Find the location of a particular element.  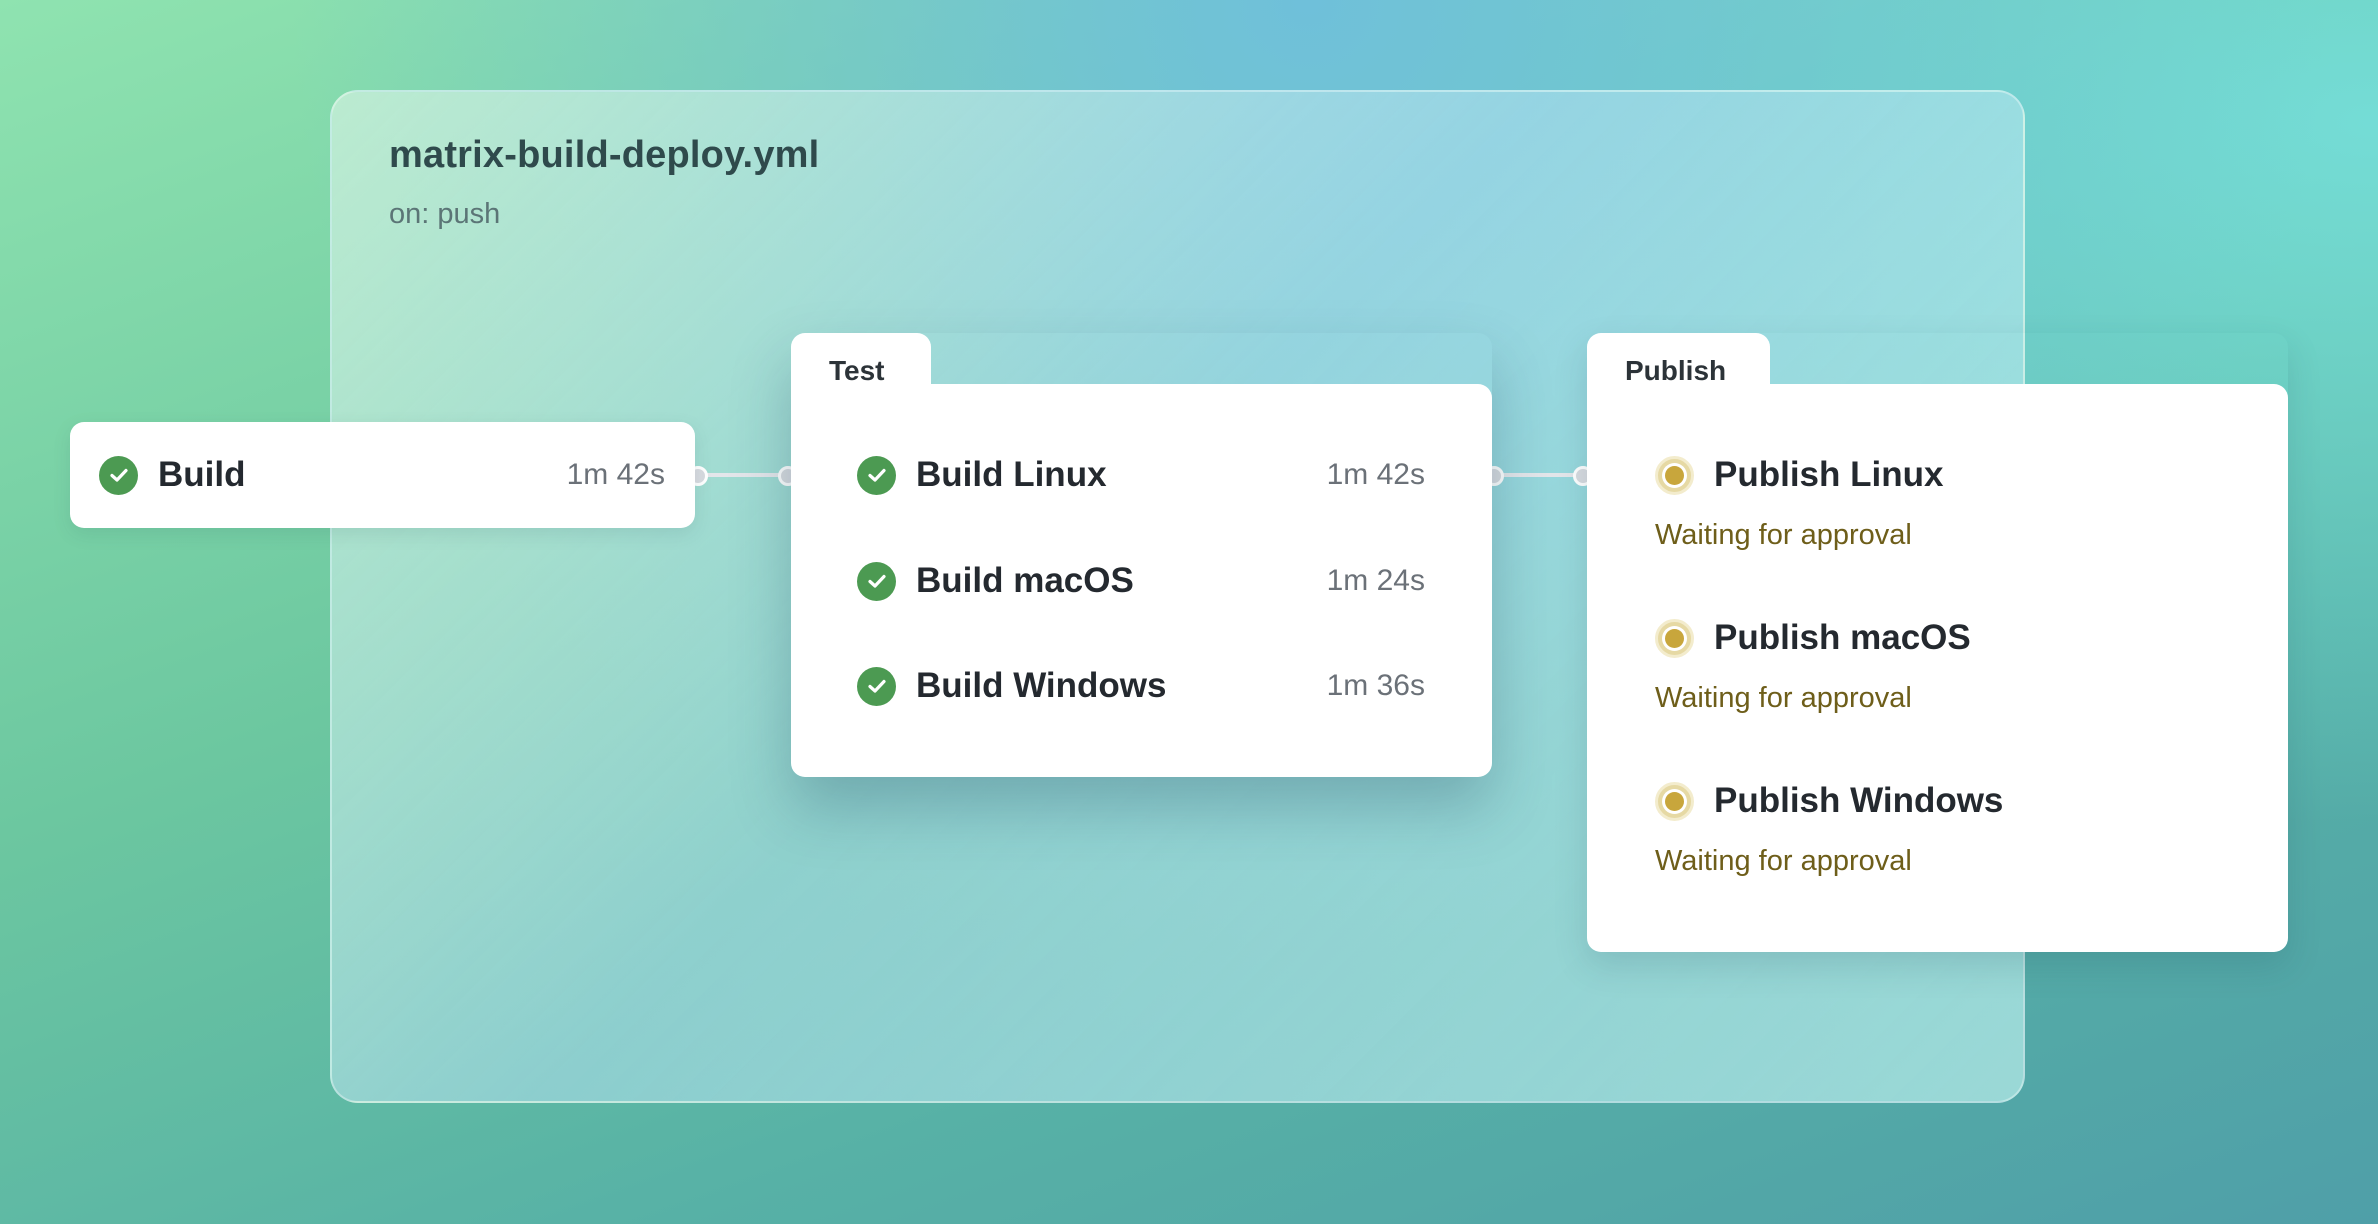

job-label: Build Linux is located at coordinates (1011, 474).